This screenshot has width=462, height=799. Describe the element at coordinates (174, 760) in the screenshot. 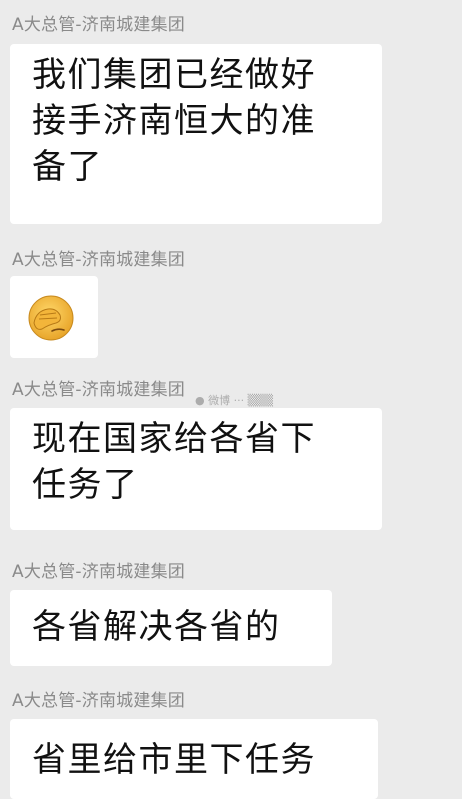

I see `message-text-line: 省里给市里下任务` at that location.